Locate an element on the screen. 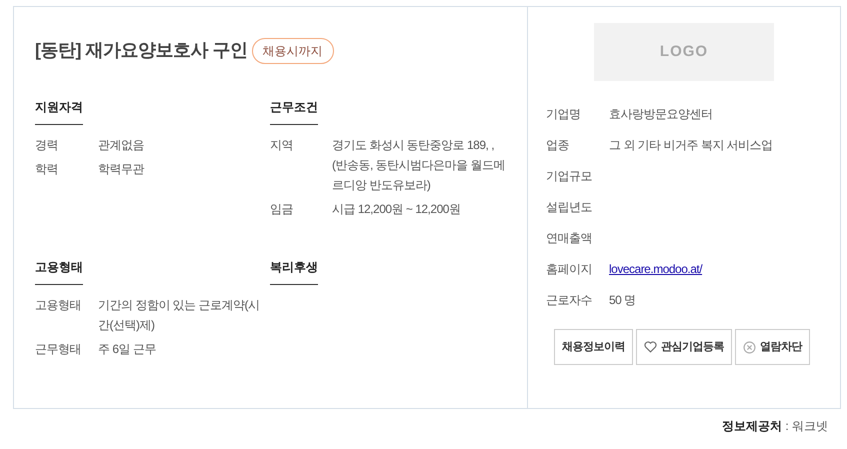 The image size is (847, 449). section-heading: 고용형태 is located at coordinates (59, 271).